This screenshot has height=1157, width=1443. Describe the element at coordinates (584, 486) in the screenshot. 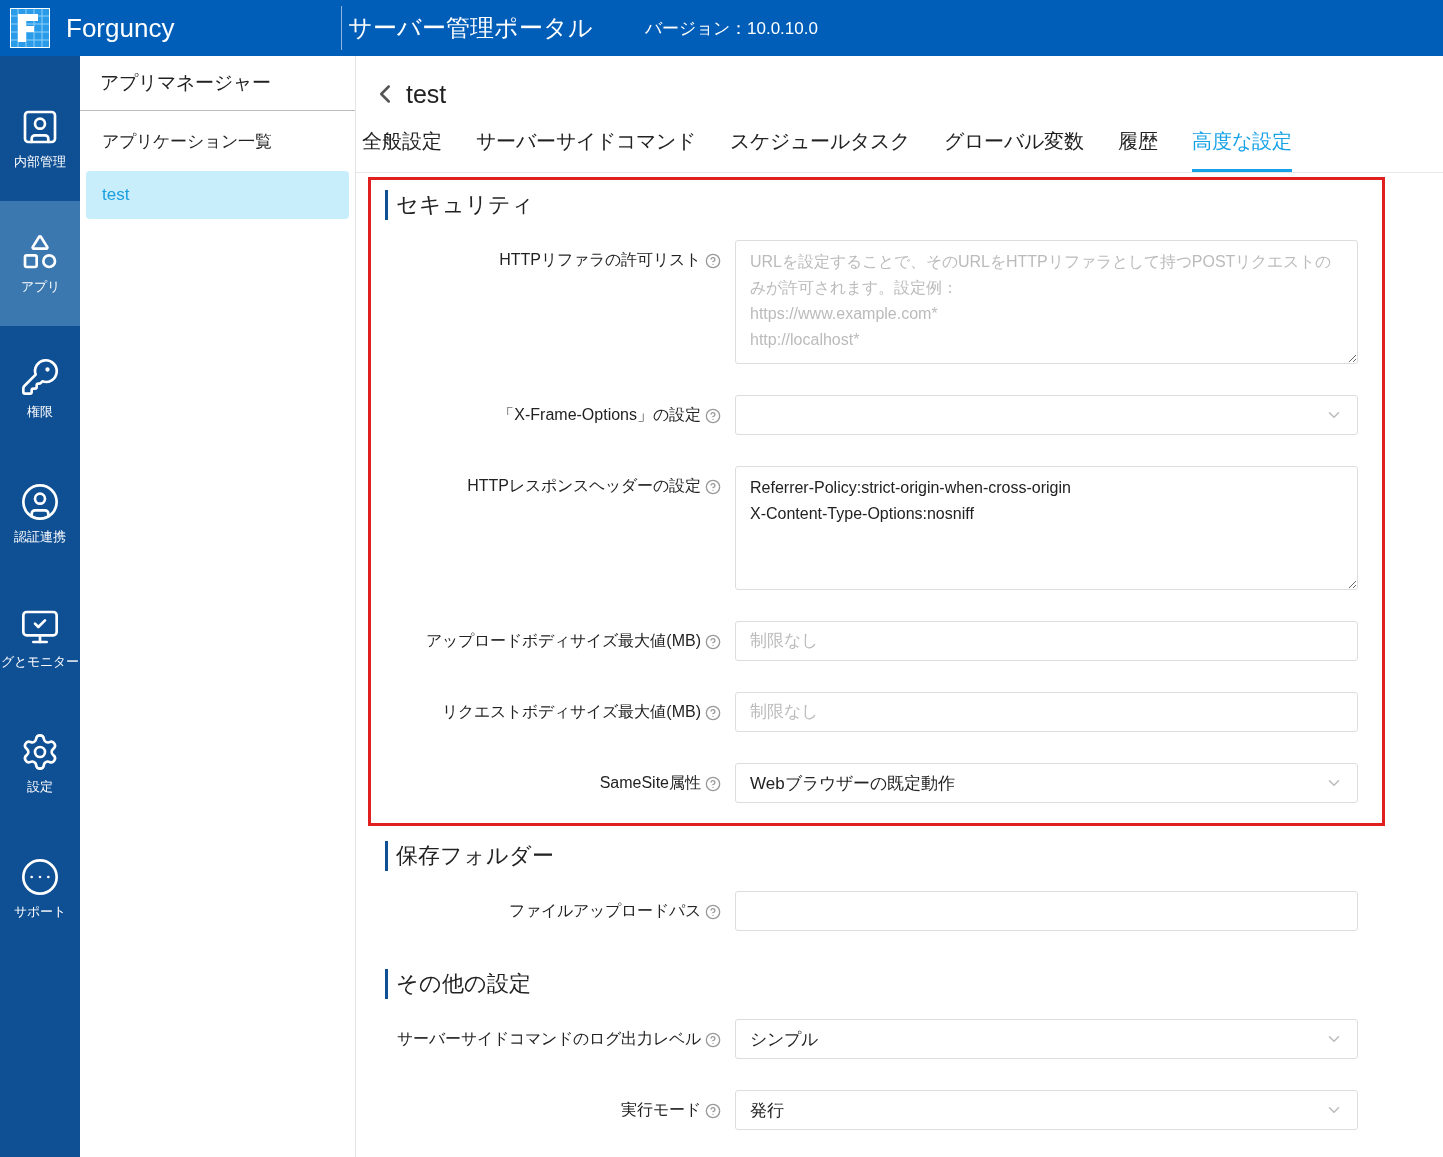

I see `field-label: HTTPレスポンスヘッダーの設定` at that location.